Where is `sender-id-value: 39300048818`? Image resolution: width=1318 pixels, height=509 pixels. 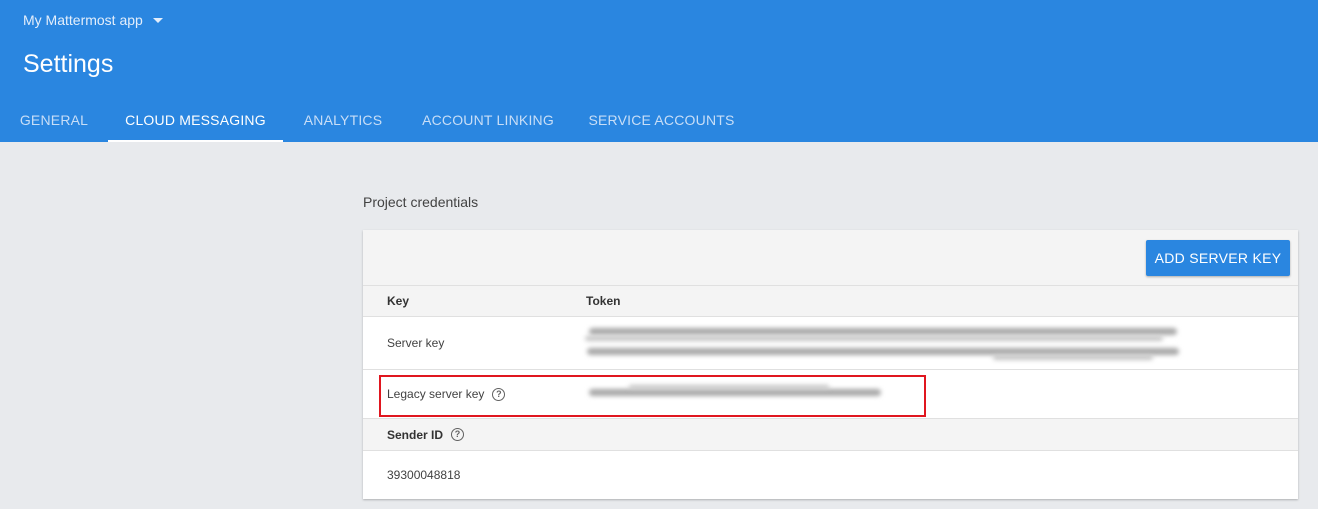
sender-id-value: 39300048818 is located at coordinates (423, 475).